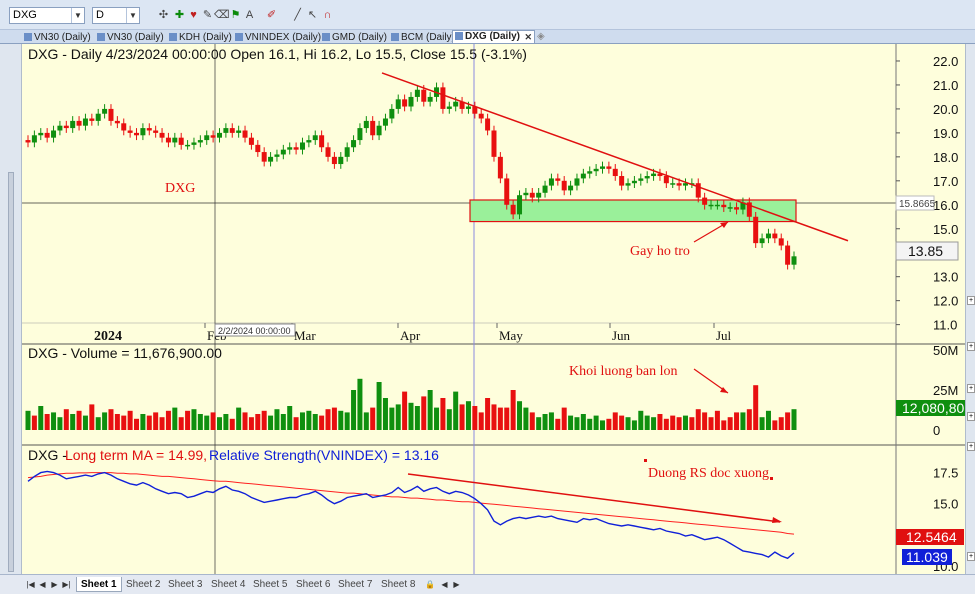 This screenshot has width=975, height=594. Describe the element at coordinates (355, 584) in the screenshot. I see `sheet-tab-7: Sheet 7` at that location.